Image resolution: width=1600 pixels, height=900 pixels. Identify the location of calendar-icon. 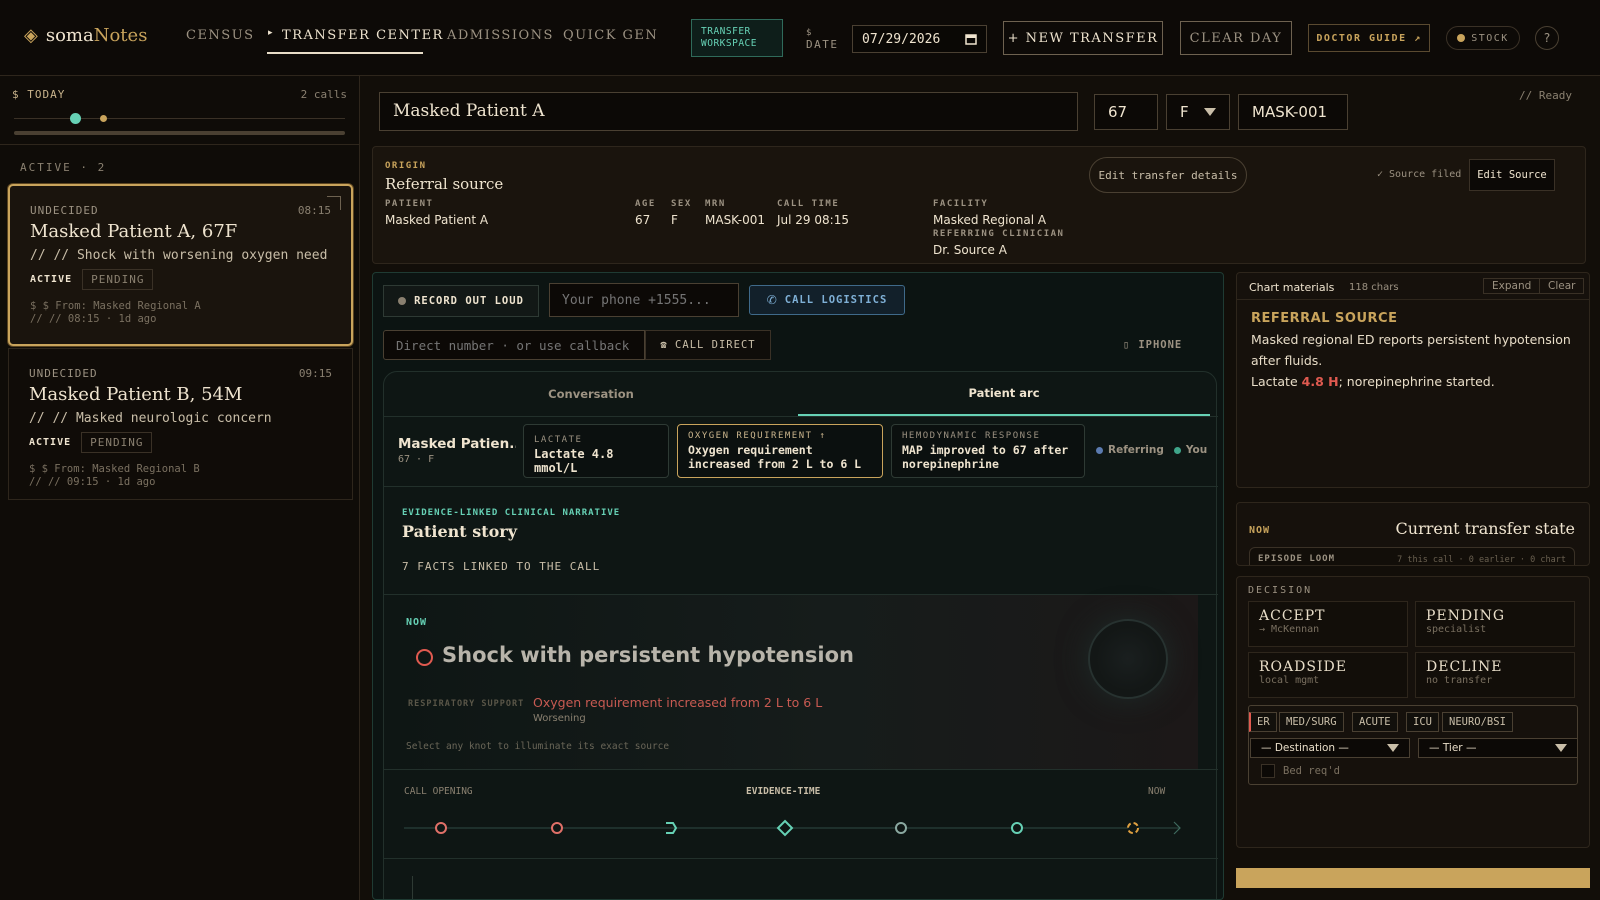
(971, 39).